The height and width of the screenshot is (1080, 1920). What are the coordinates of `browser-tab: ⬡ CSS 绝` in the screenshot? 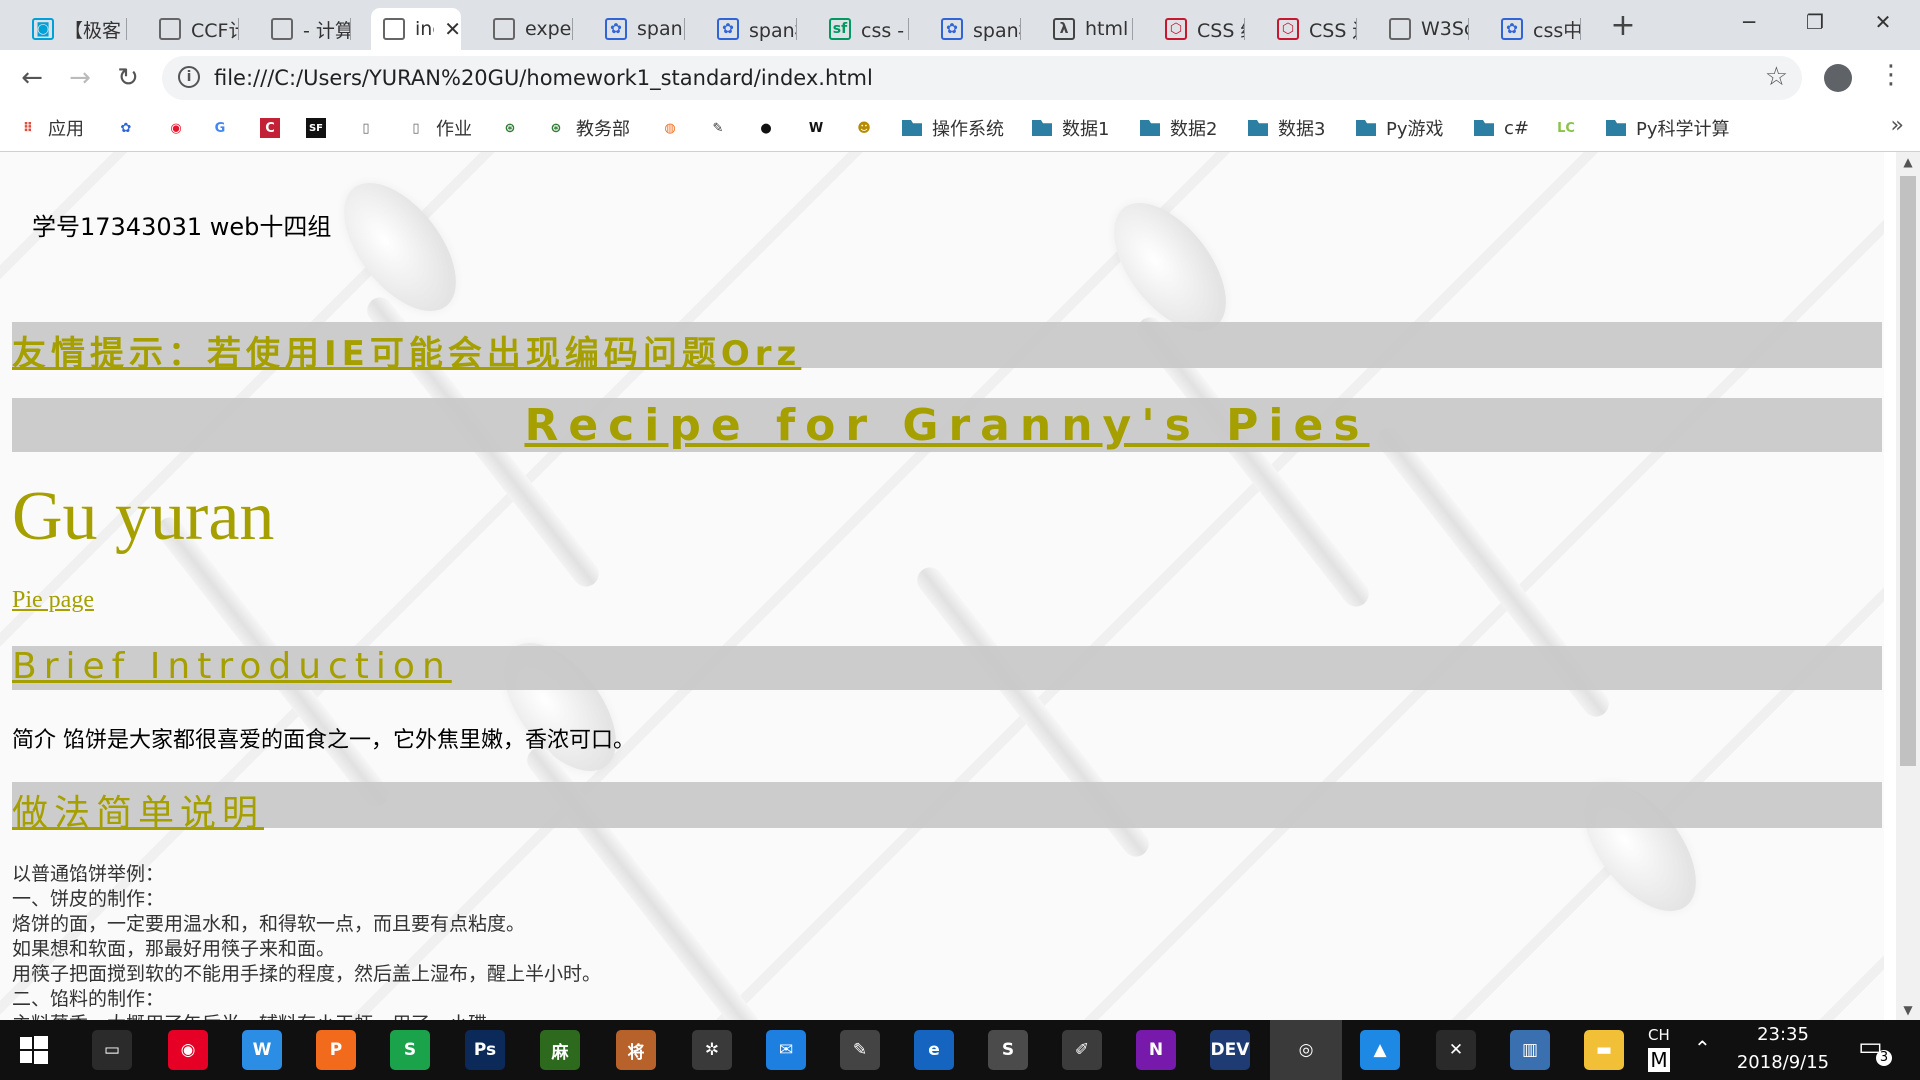 It's located at (1199, 29).